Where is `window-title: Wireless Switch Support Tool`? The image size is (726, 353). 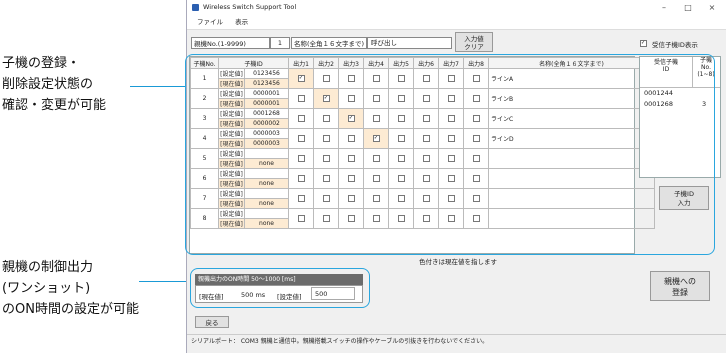
window-title: Wireless Switch Support Tool is located at coordinates (250, 7).